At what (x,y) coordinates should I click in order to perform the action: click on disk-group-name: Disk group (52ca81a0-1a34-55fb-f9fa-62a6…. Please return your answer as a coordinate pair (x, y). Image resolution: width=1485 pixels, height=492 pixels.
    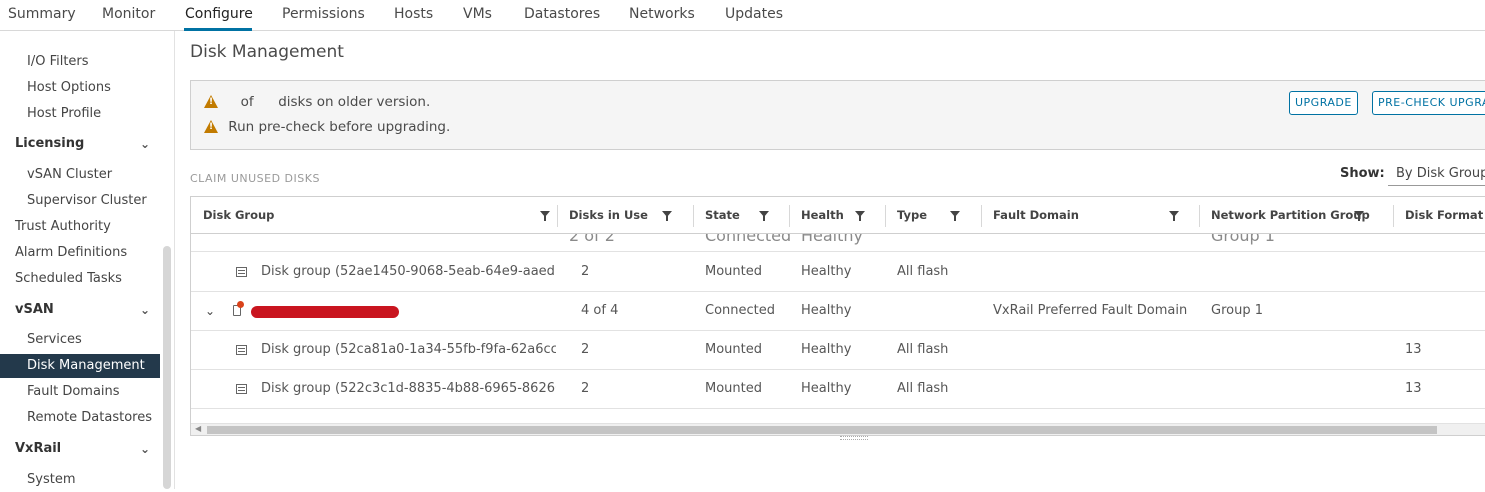
    Looking at the image, I should click on (408, 350).